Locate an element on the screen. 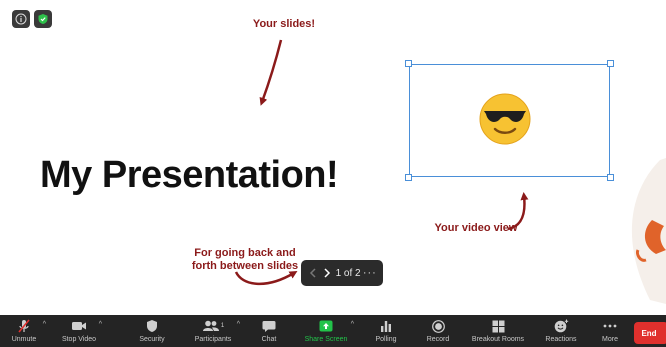 This screenshot has width=666, height=347. shield-icon is located at coordinates (152, 326).